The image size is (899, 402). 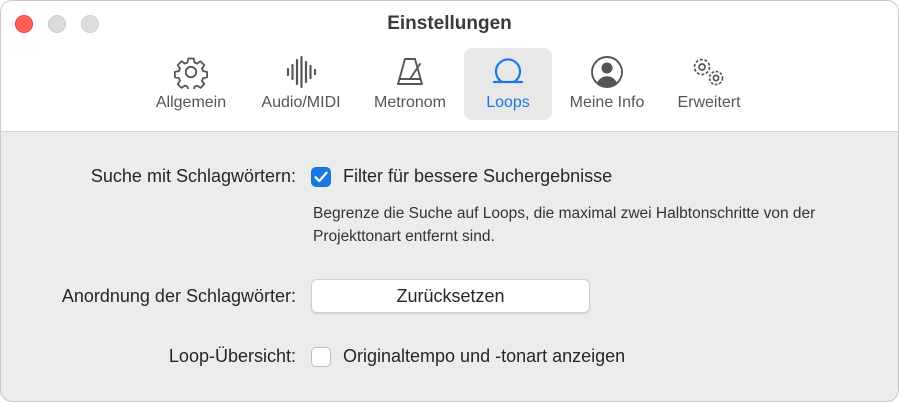 What do you see at coordinates (191, 72) in the screenshot?
I see `gear-icon` at bounding box center [191, 72].